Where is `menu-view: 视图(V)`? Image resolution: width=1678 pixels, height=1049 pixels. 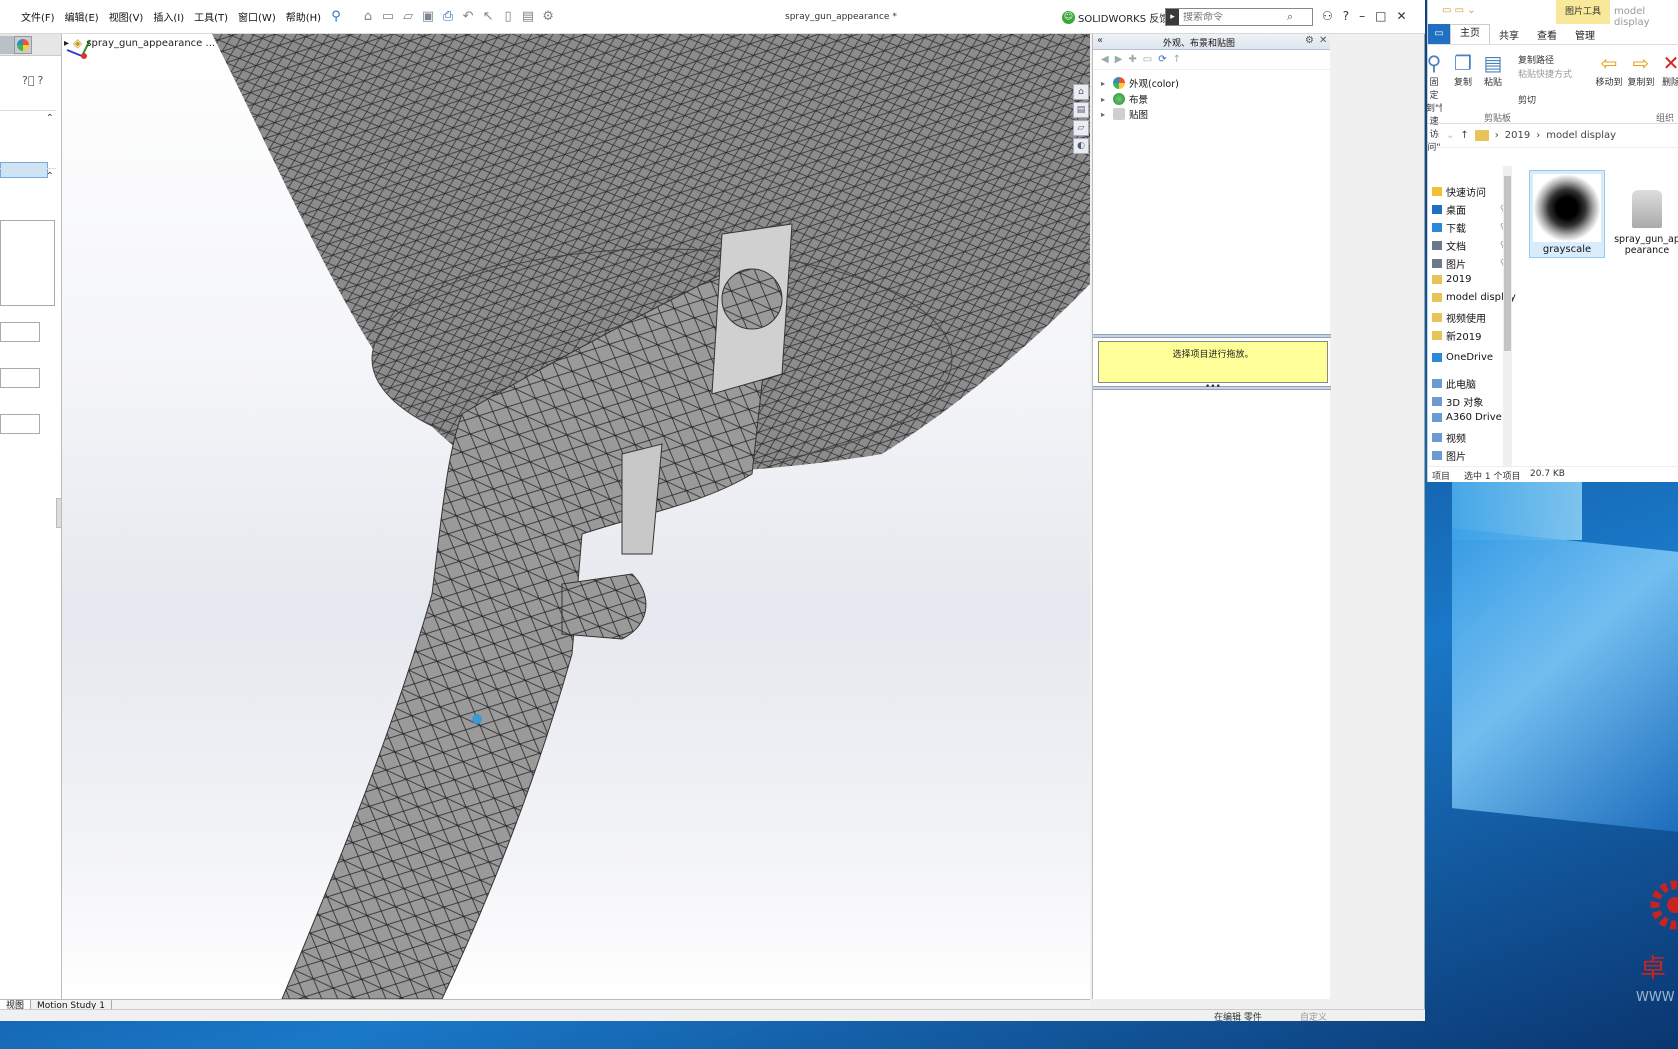 menu-view: 视图(V) is located at coordinates (126, 16).